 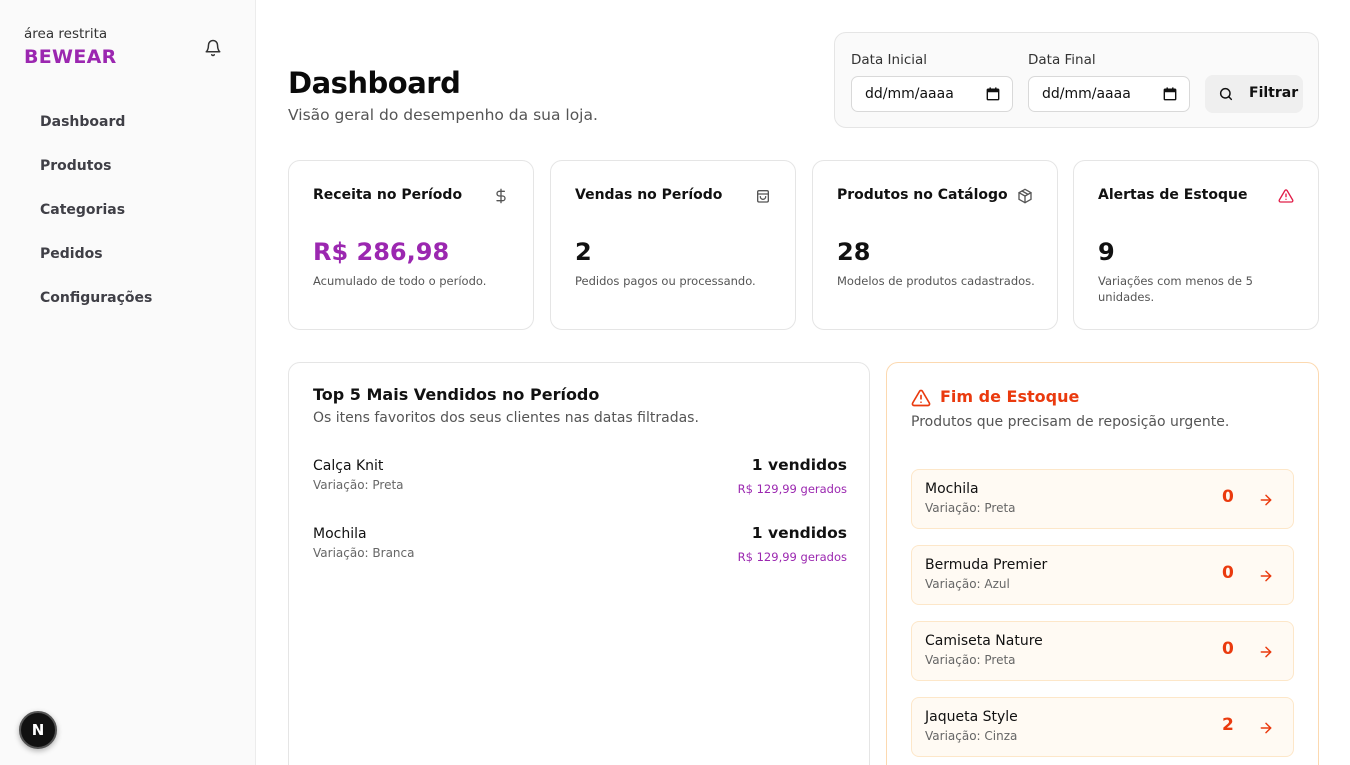 I want to click on search-icon, so click(x=1226, y=94).